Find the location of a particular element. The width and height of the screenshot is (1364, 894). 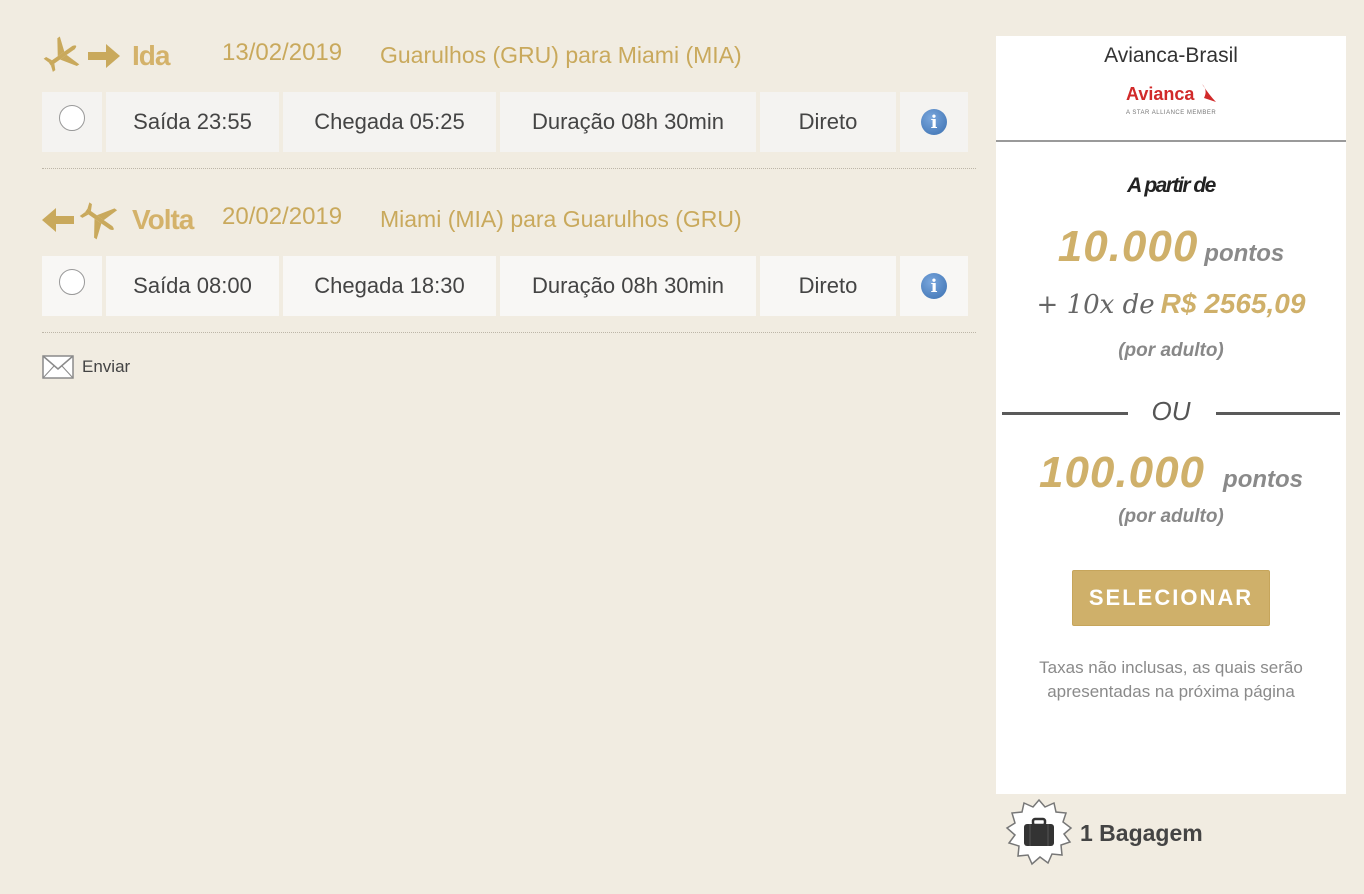

installments-prefix: + 10x de is located at coordinates (1095, 305).